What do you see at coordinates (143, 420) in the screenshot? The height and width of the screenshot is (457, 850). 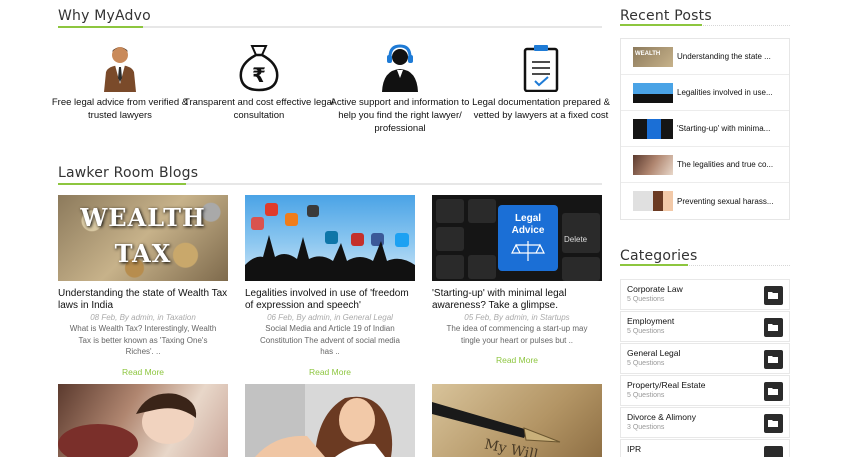 I see `blog-thumbnail-child` at bounding box center [143, 420].